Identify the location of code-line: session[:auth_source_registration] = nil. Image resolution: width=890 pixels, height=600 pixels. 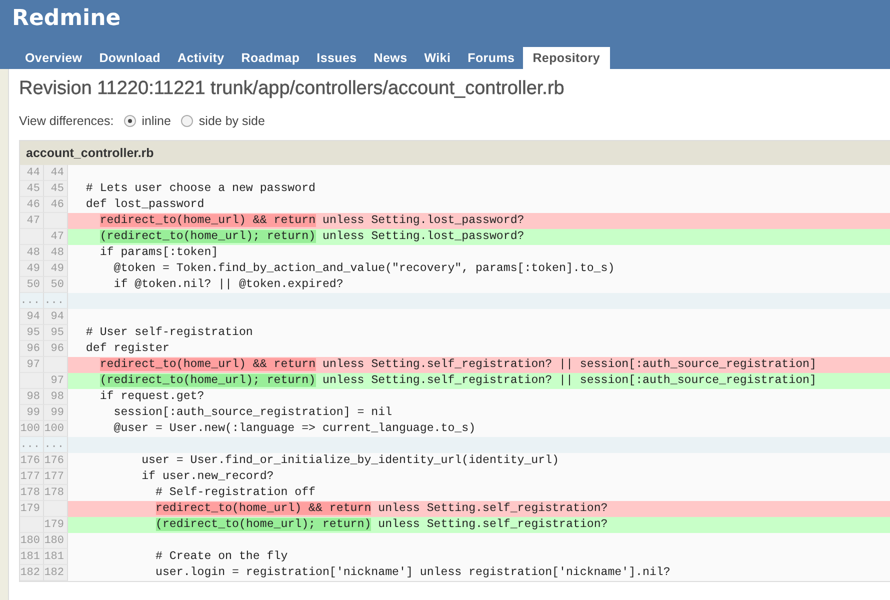
(253, 413).